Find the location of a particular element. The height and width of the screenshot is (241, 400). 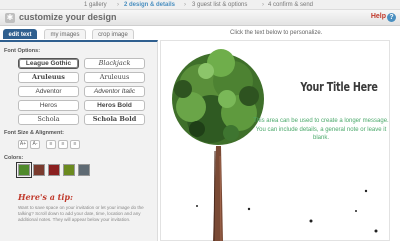

font-options-label: Font Options: is located at coordinates (22, 51).